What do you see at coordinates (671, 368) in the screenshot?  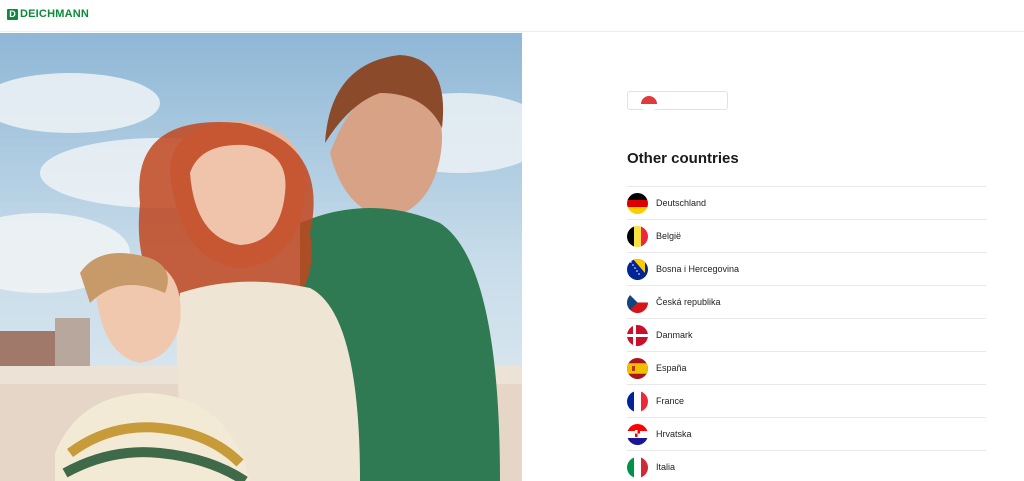 I see `country-label: España` at bounding box center [671, 368].